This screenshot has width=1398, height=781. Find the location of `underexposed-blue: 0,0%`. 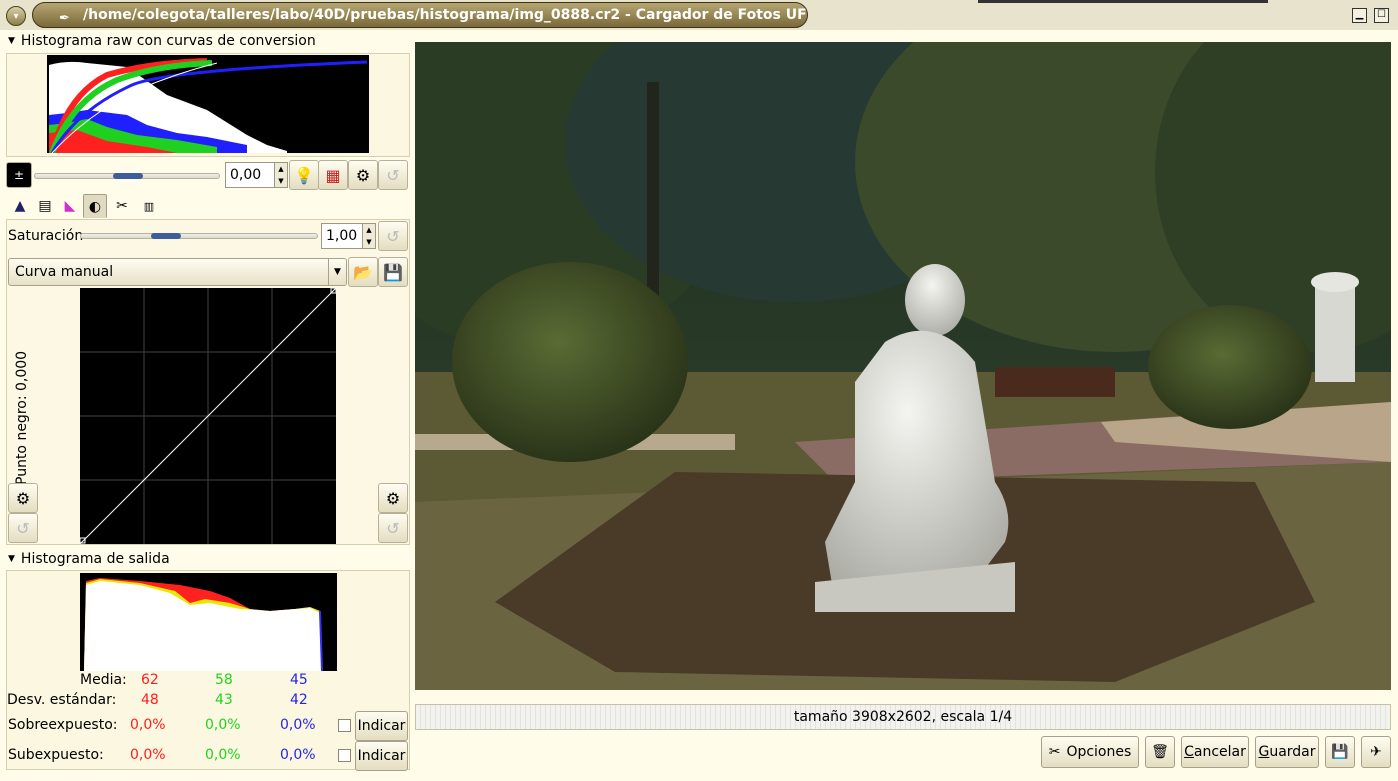

underexposed-blue: 0,0% is located at coordinates (298, 755).